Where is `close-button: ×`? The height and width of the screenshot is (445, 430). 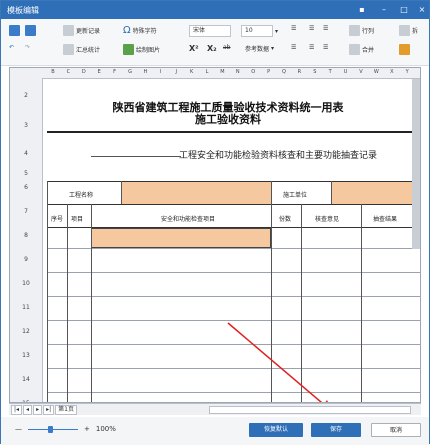 close-button: × is located at coordinates (420, 9).